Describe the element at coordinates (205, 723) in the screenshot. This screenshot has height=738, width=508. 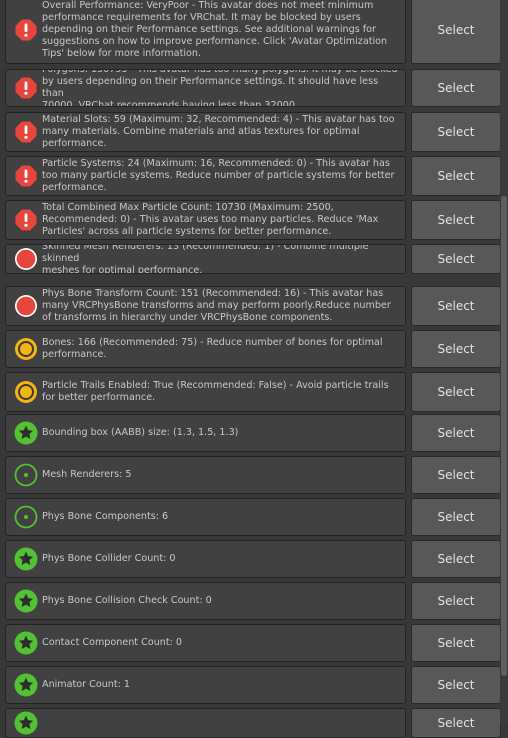
I see `report-message-box` at that location.